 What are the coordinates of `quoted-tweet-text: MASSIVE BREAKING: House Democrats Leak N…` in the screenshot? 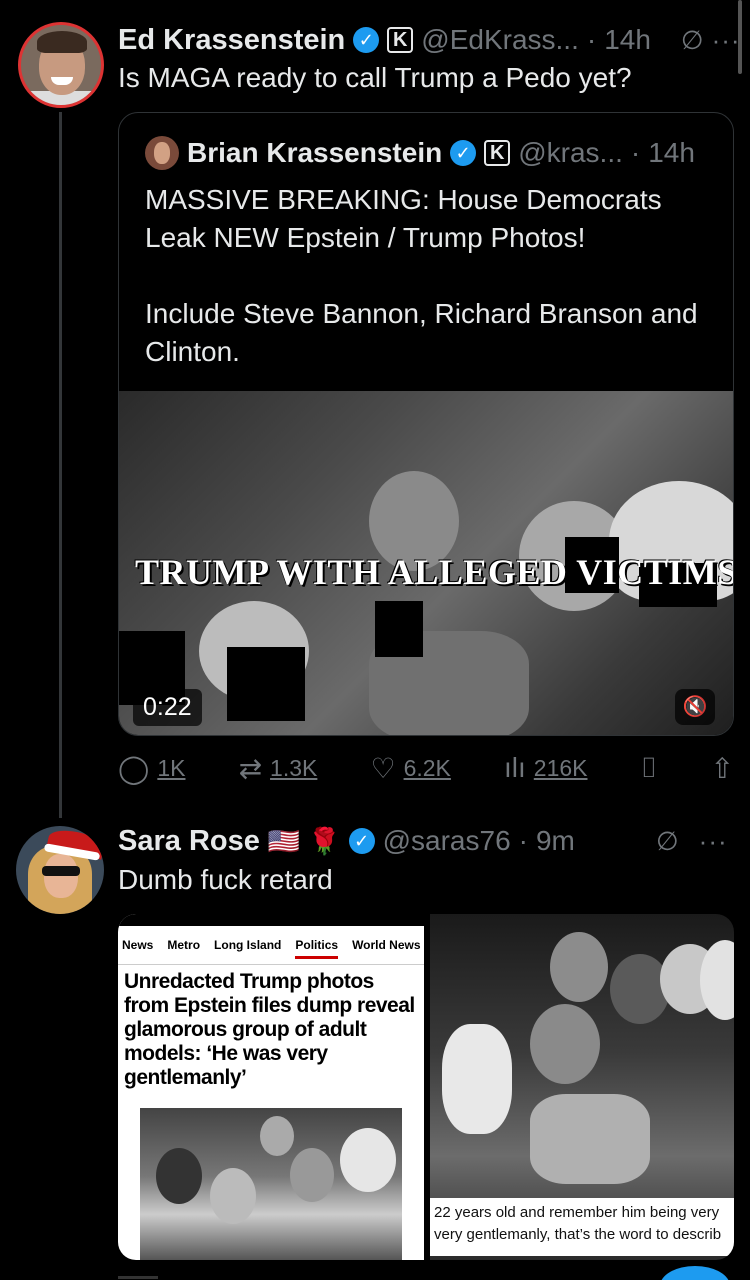 It's located at (421, 275).